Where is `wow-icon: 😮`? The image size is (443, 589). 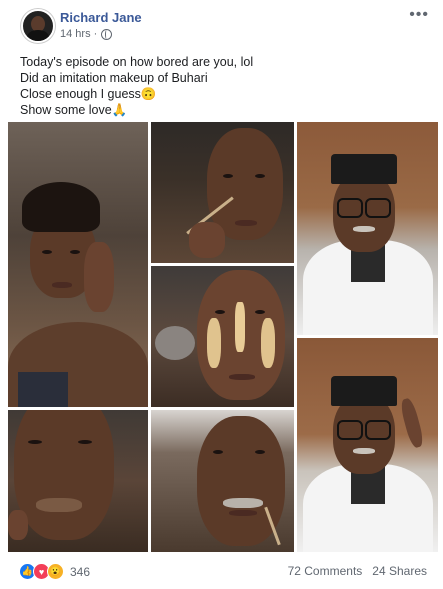 wow-icon: 😮 is located at coordinates (55, 571).